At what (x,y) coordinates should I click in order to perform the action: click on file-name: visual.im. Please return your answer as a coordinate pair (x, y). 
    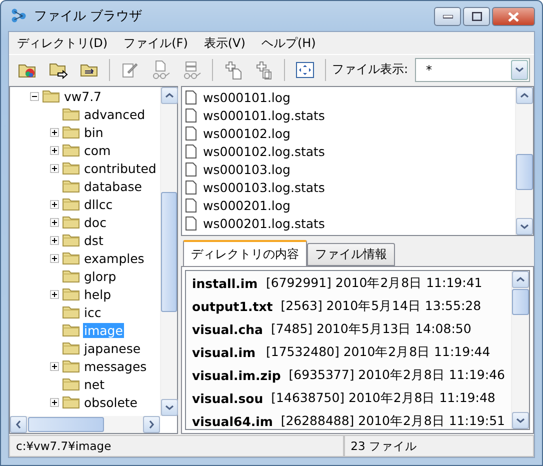
    Looking at the image, I should click on (224, 352).